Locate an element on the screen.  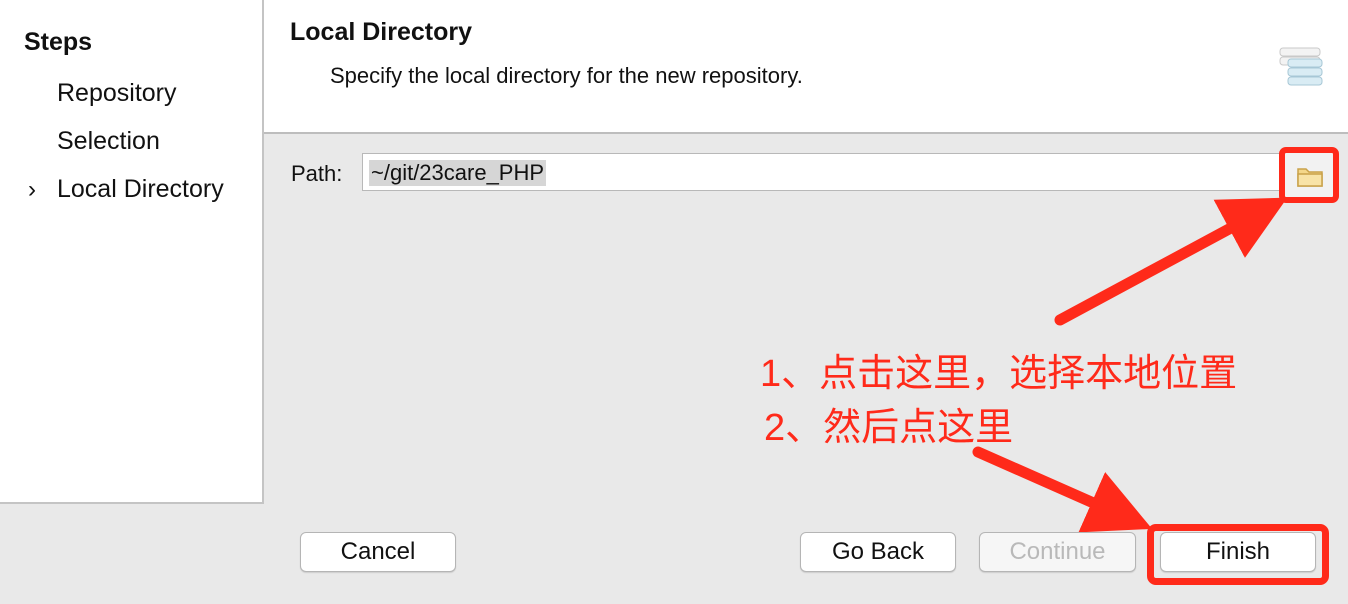
arrow-to-folder is located at coordinates (1171, 261).